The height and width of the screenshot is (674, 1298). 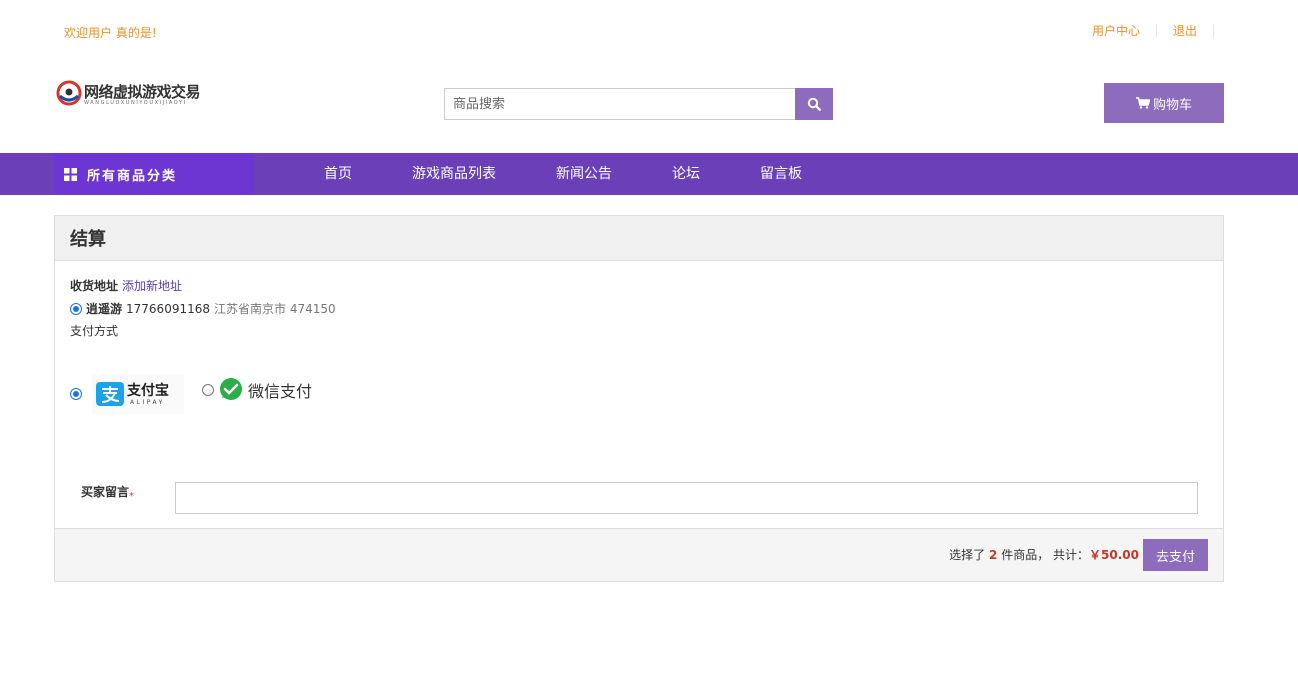 What do you see at coordinates (639, 238) in the screenshot?
I see `checkout-header: 结算` at bounding box center [639, 238].